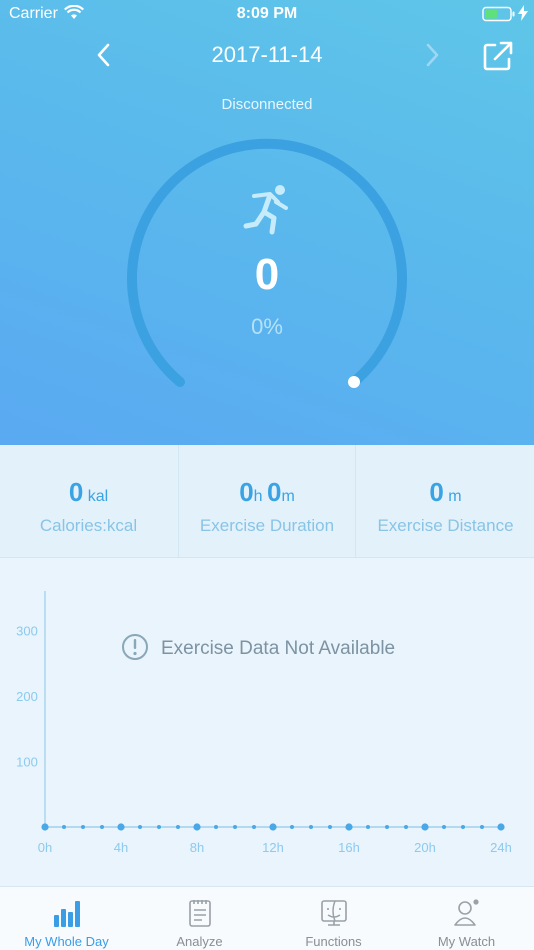 The height and width of the screenshot is (950, 534). I want to click on tab-functions: Functions, so click(333, 918).